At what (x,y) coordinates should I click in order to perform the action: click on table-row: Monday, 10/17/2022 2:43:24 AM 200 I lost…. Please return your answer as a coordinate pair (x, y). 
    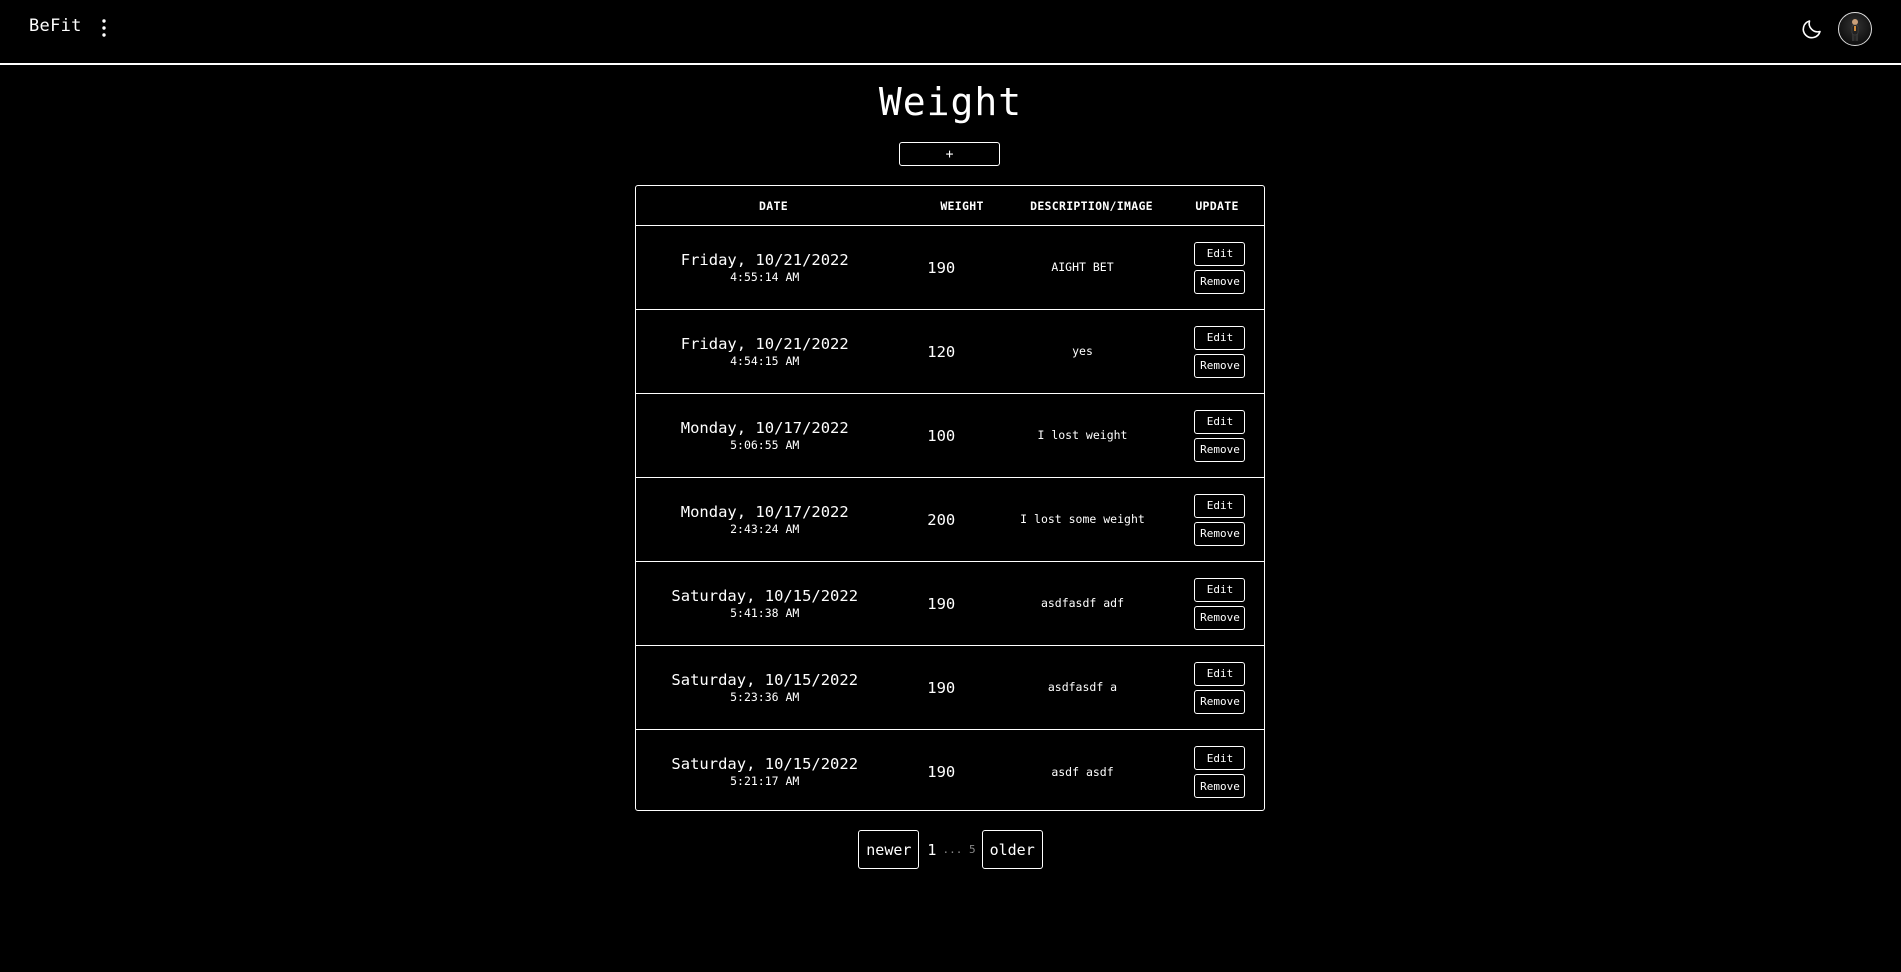
    Looking at the image, I should click on (950, 520).